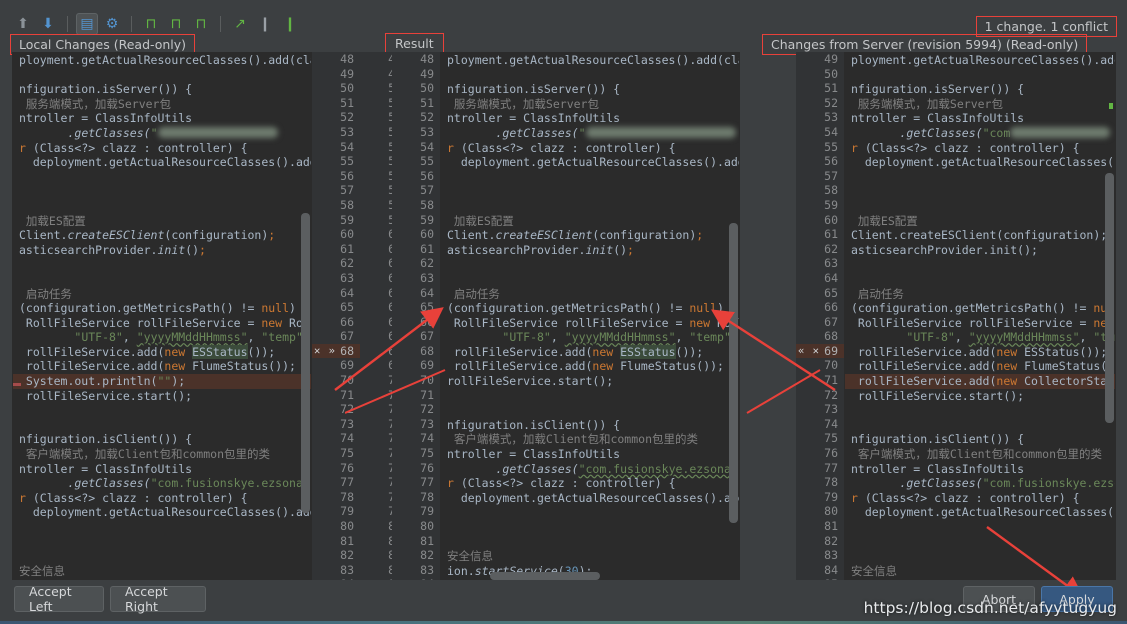 The height and width of the screenshot is (624, 1127). What do you see at coordinates (831, 365) in the screenshot?
I see `line-number: 70` at bounding box center [831, 365].